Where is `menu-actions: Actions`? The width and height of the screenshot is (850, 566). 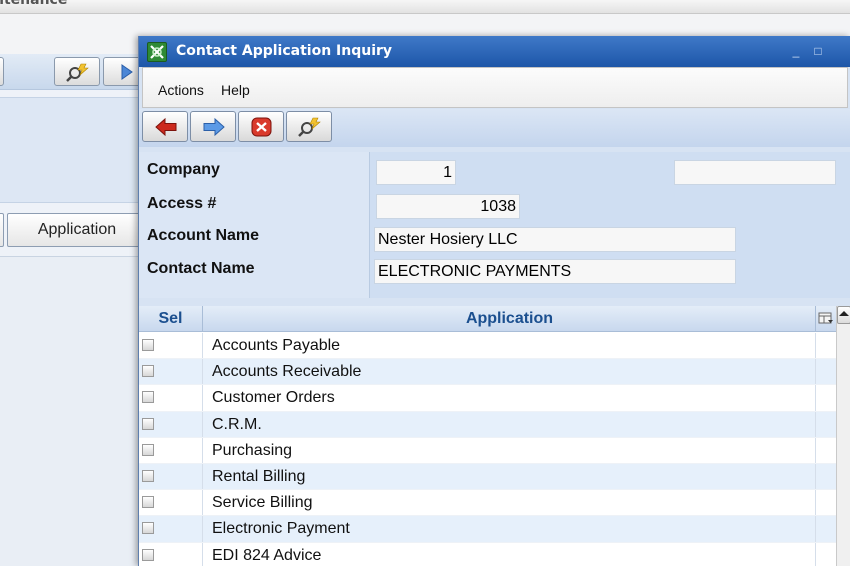
menu-actions: Actions is located at coordinates (181, 90).